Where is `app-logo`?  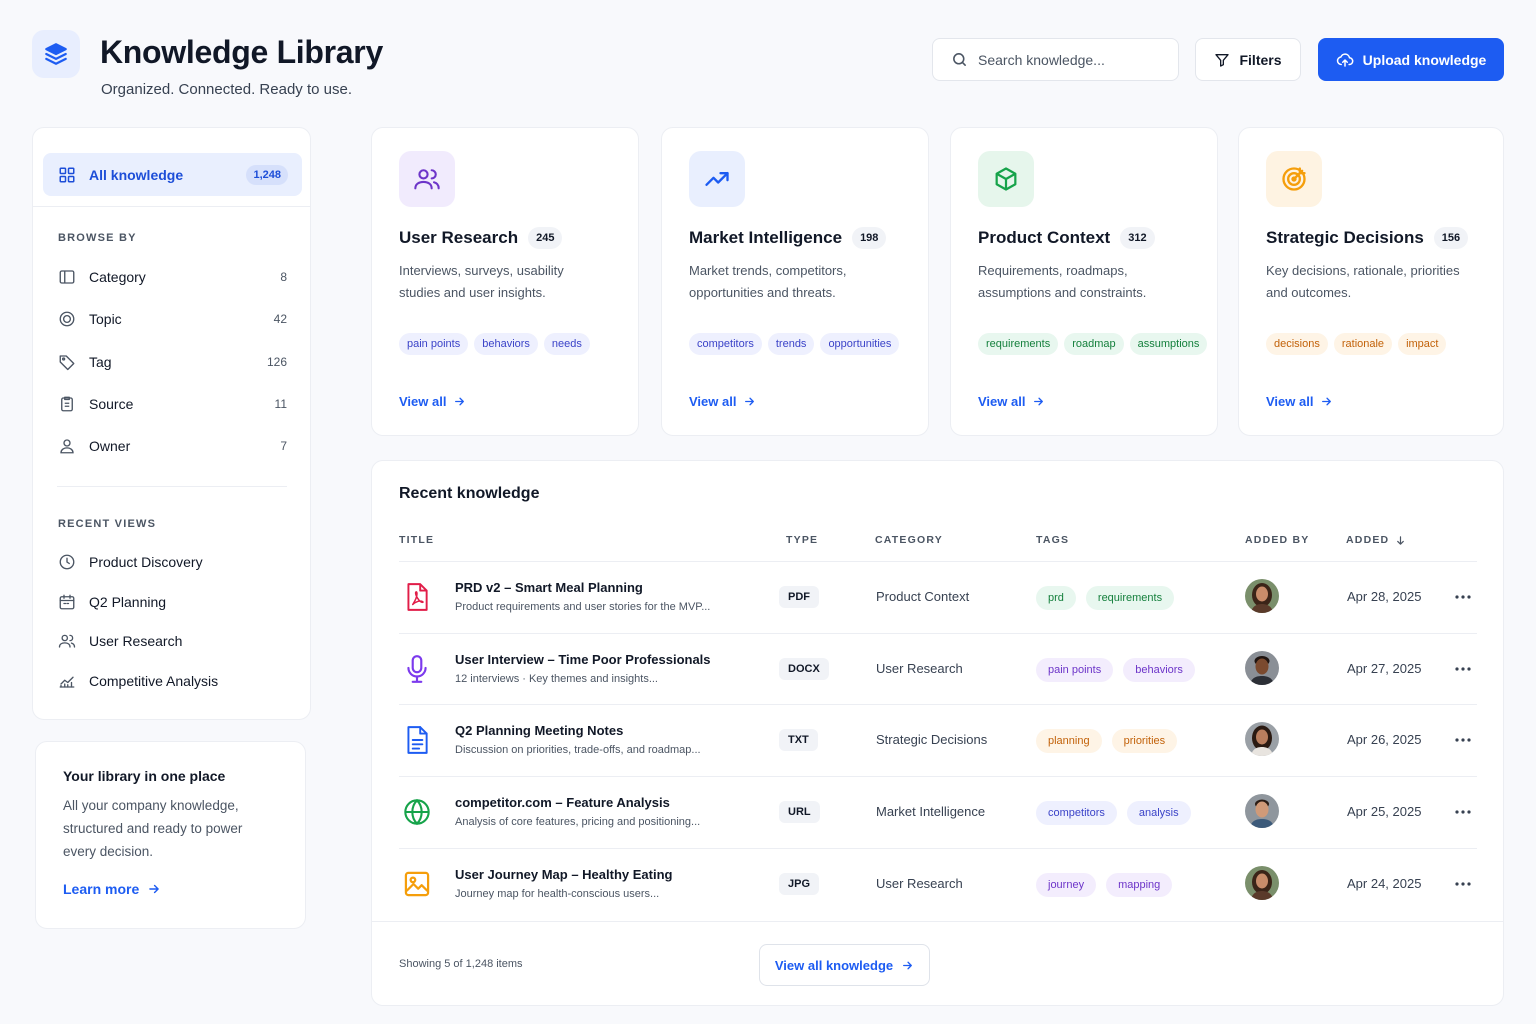 app-logo is located at coordinates (56, 54).